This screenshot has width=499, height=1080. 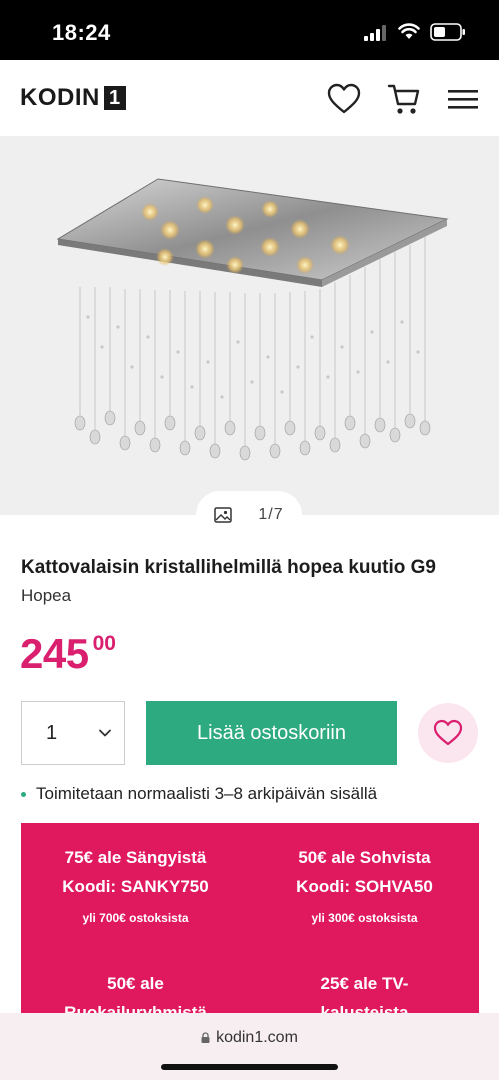 I want to click on product-variant: Hopea, so click(x=46, y=595).